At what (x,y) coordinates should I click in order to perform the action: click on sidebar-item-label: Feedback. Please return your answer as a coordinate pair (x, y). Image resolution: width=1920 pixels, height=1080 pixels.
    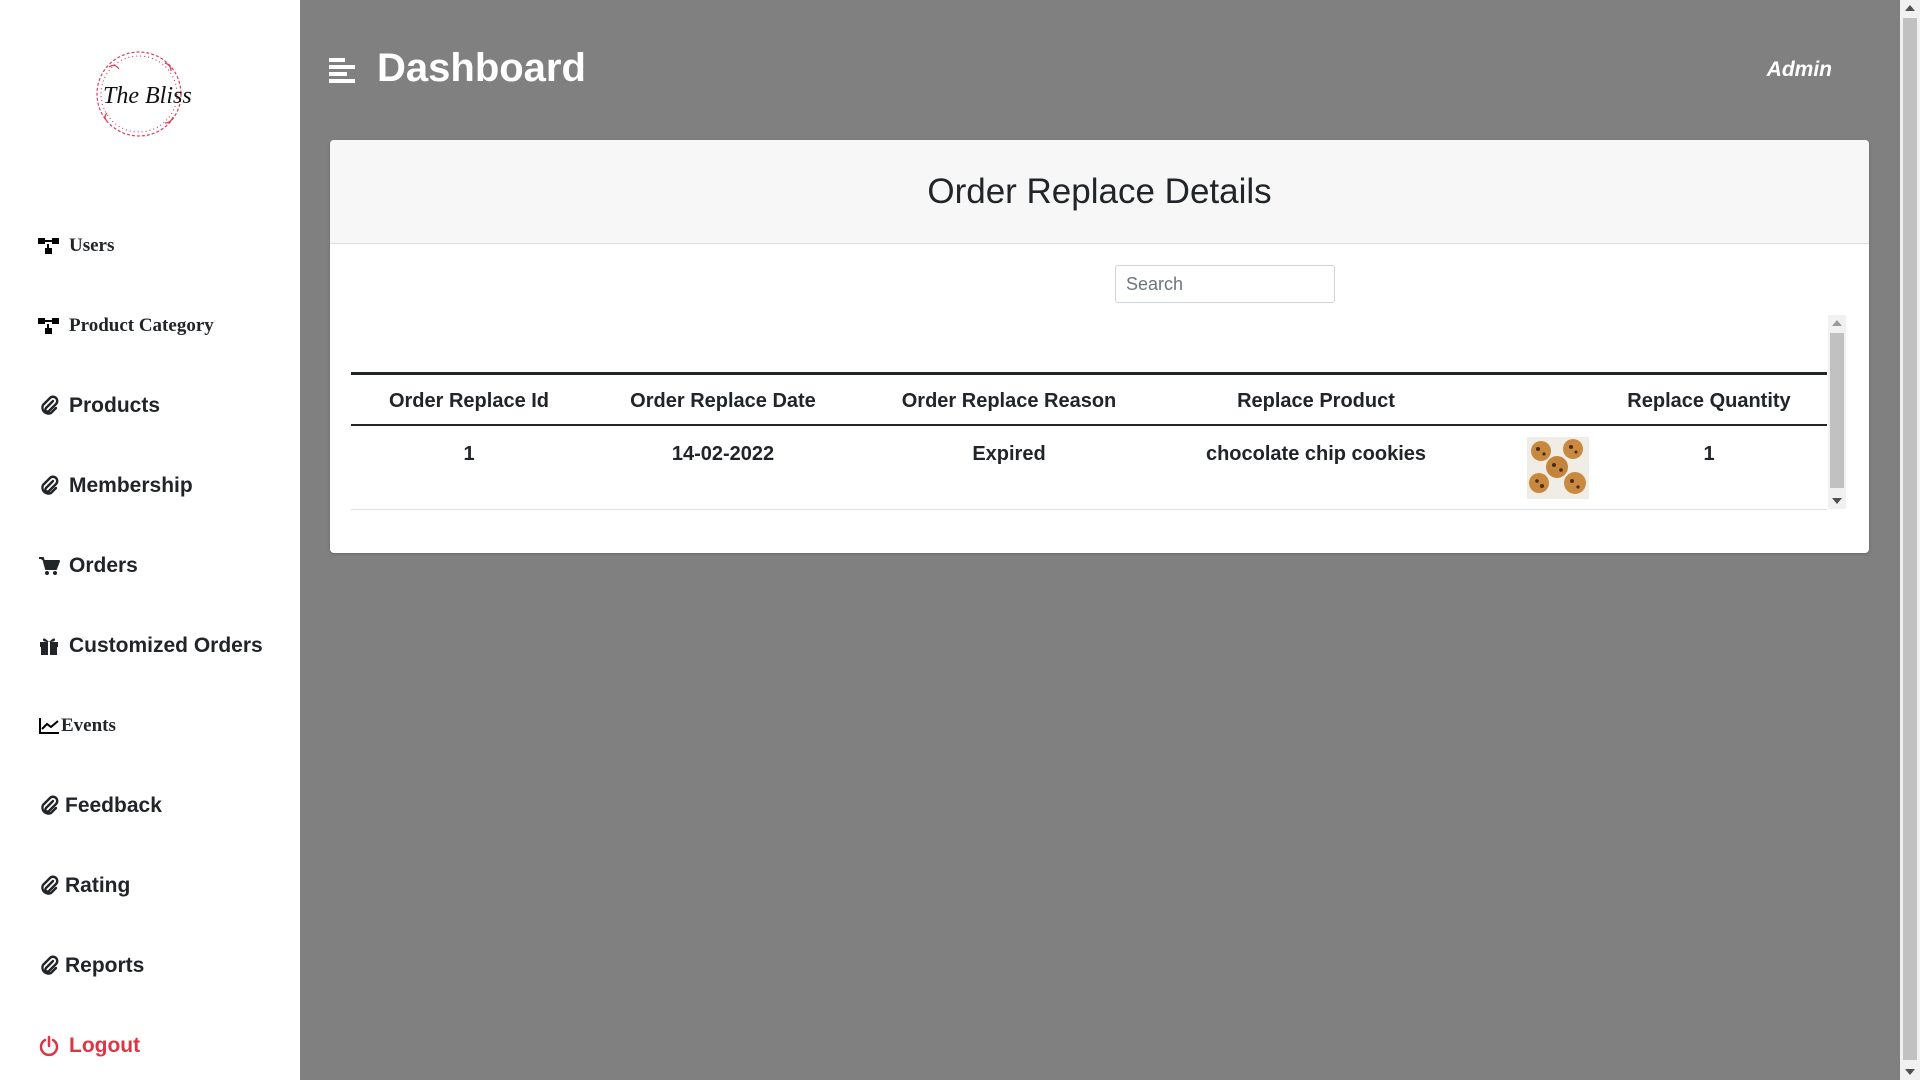
    Looking at the image, I should click on (113, 805).